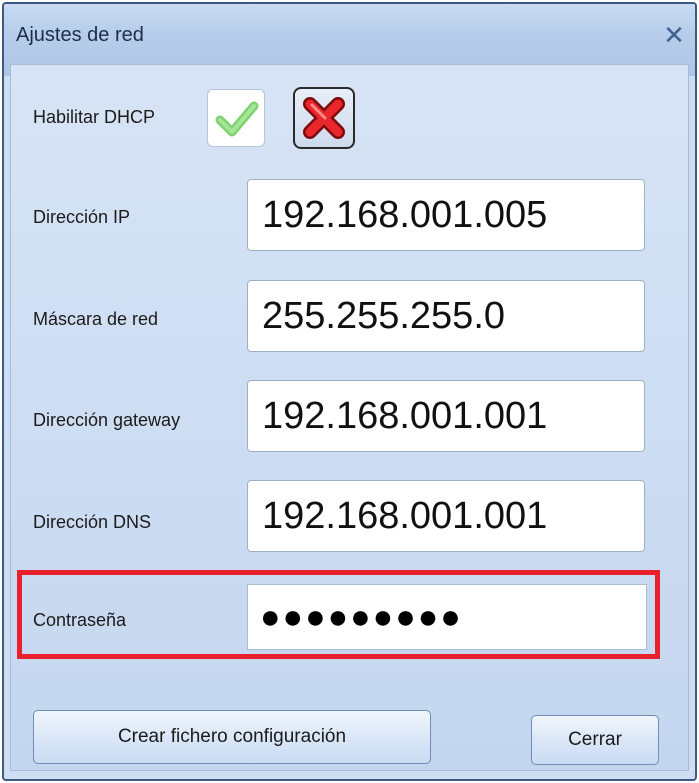 The height and width of the screenshot is (783, 699). What do you see at coordinates (94, 117) in the screenshot?
I see `dhcp-label: Habilitar DHCP` at bounding box center [94, 117].